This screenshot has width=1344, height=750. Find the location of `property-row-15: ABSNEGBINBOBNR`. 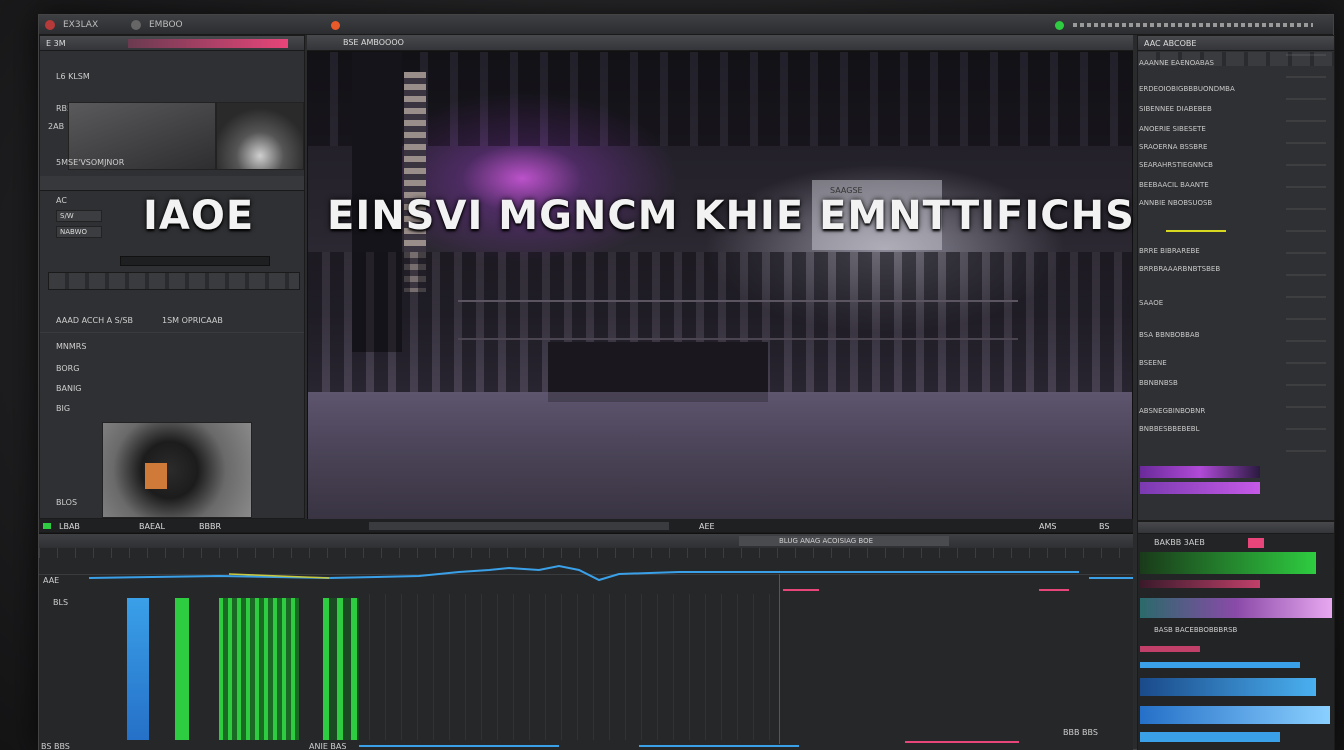

property-row-15: ABSNEGBINBOBNR is located at coordinates (1224, 411).